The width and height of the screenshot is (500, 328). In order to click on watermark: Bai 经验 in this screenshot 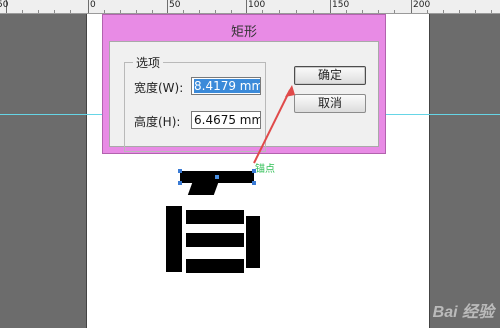, I will do `click(463, 312)`.